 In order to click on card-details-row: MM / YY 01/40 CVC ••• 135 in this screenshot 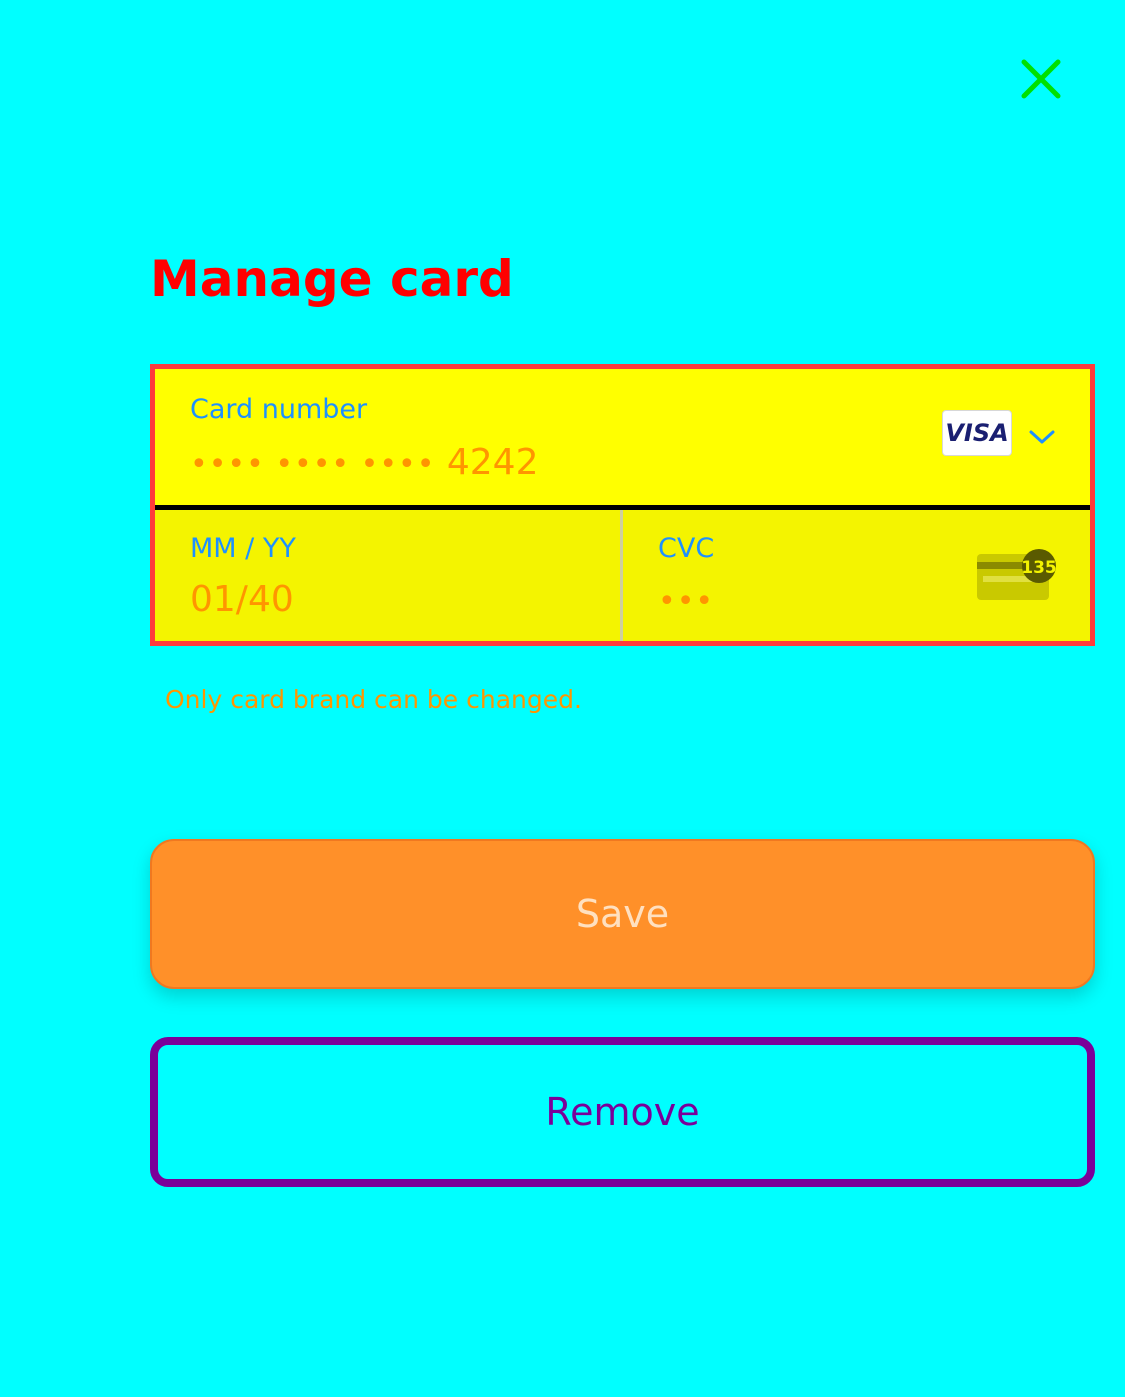, I will do `click(622, 575)`.